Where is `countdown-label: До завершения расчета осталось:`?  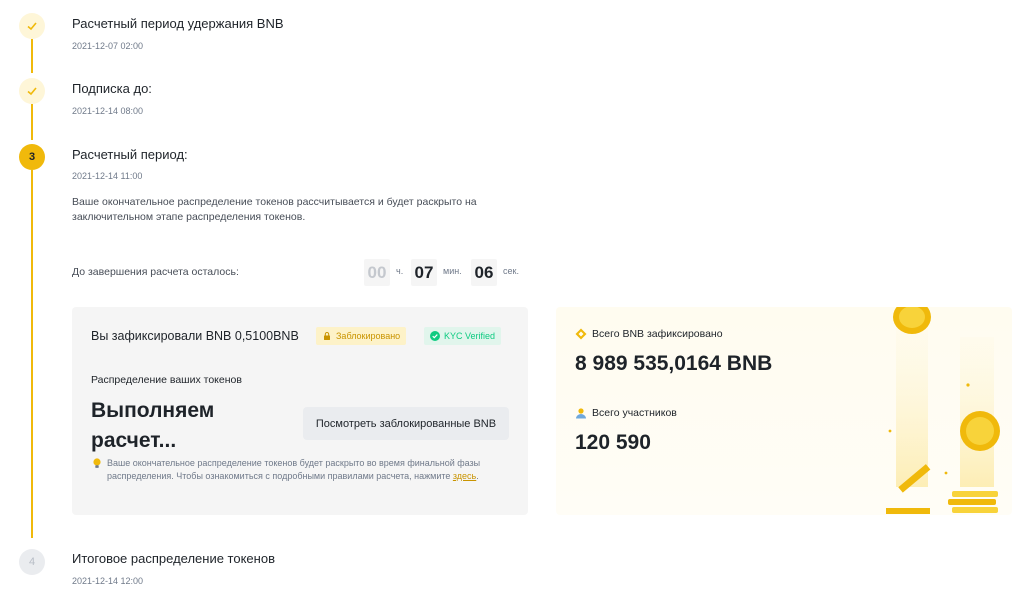 countdown-label: До завершения расчета осталось: is located at coordinates (155, 272).